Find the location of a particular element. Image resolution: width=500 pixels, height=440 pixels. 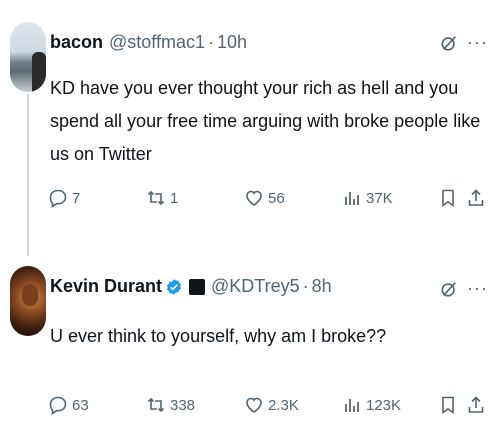

views-button: 37K is located at coordinates (367, 198).